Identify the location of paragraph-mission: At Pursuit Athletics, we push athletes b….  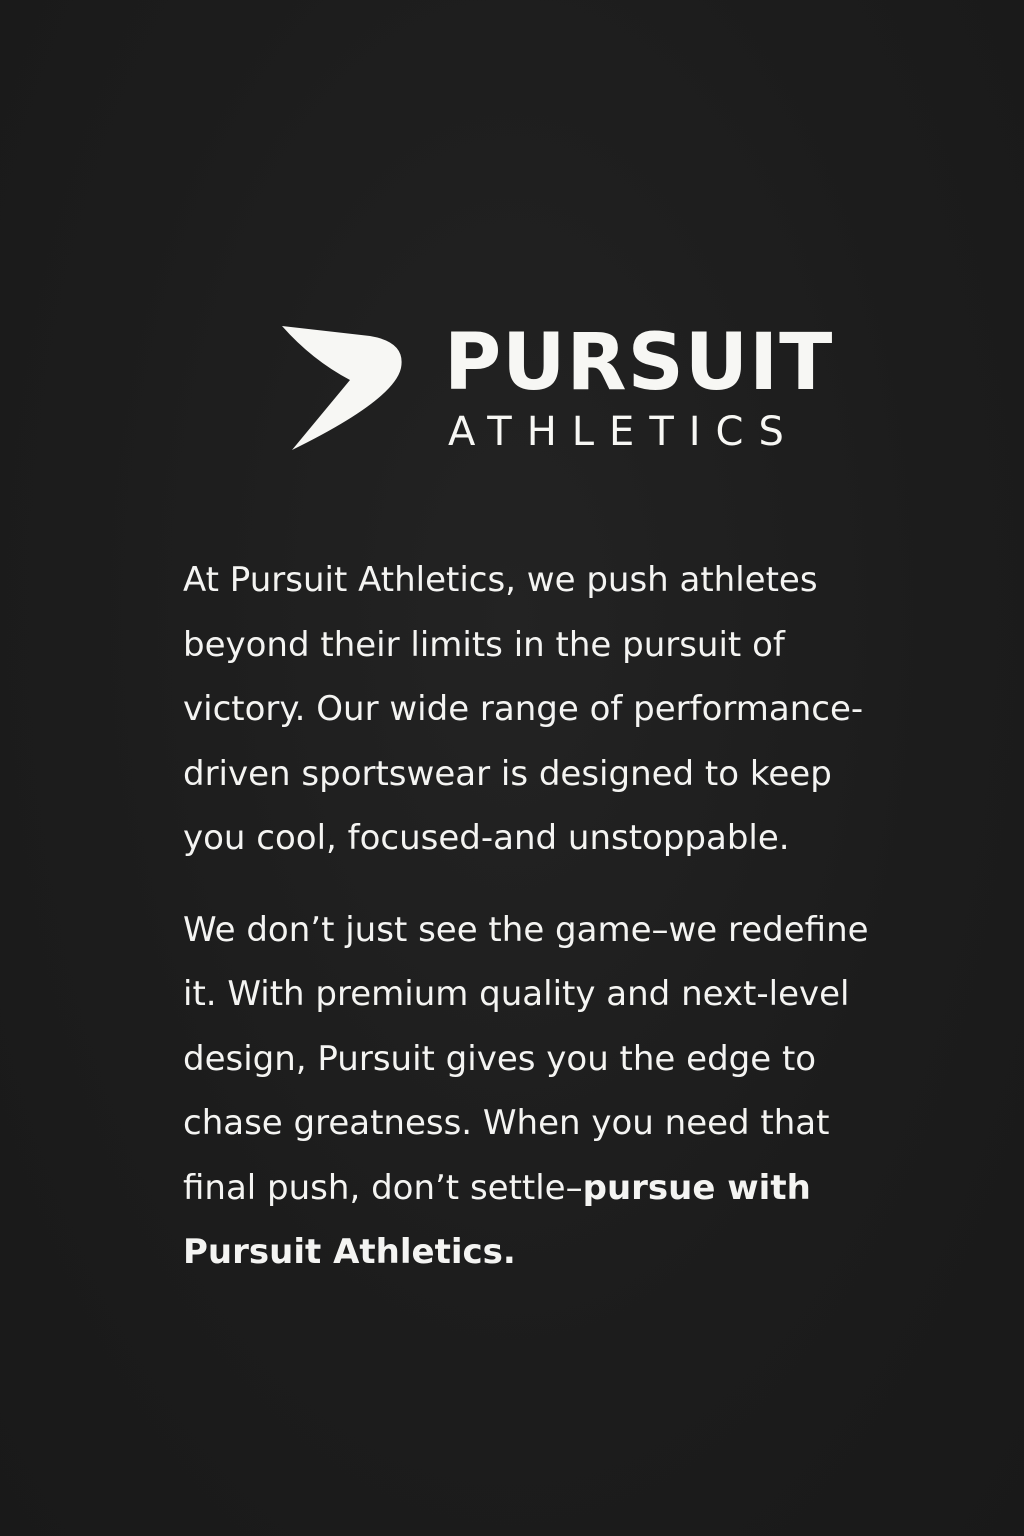
(523, 709).